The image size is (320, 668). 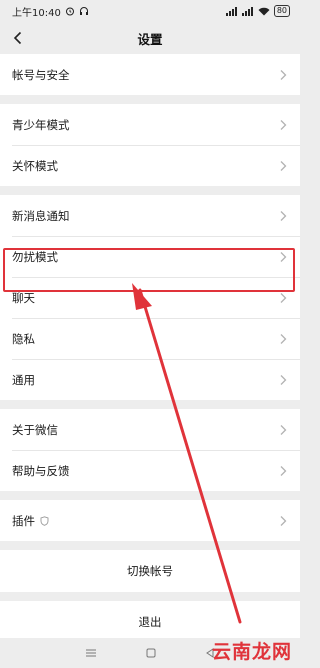 What do you see at coordinates (150, 429) in the screenshot?
I see `settings-item: 关于微信` at bounding box center [150, 429].